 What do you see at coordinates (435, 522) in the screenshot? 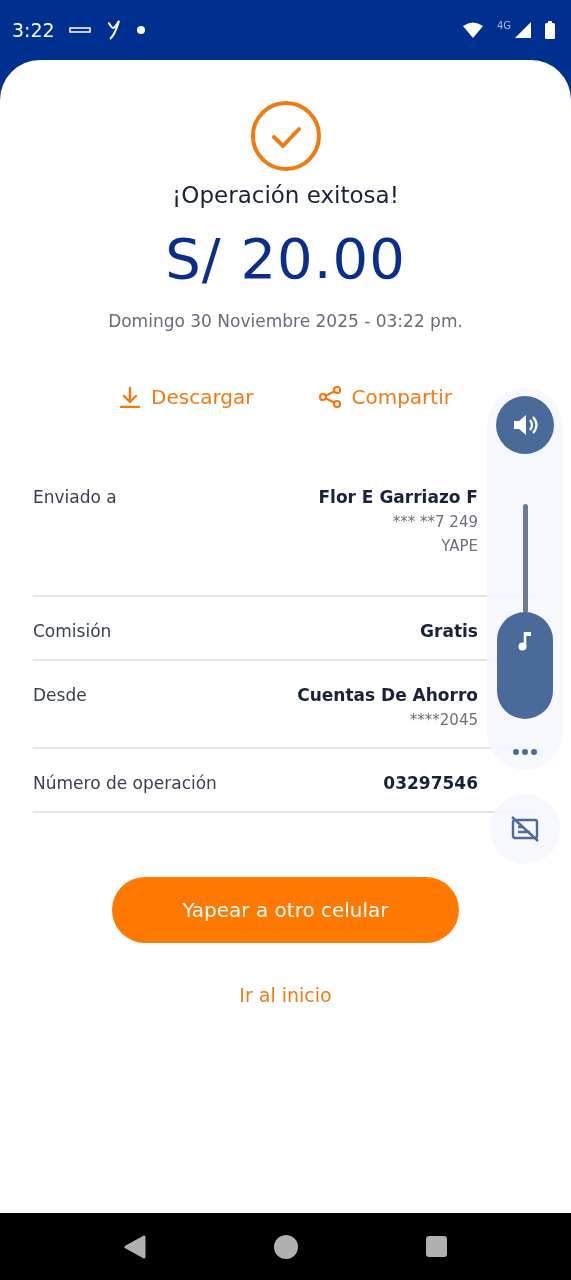
I see `detail-value: *** **7 249` at bounding box center [435, 522].